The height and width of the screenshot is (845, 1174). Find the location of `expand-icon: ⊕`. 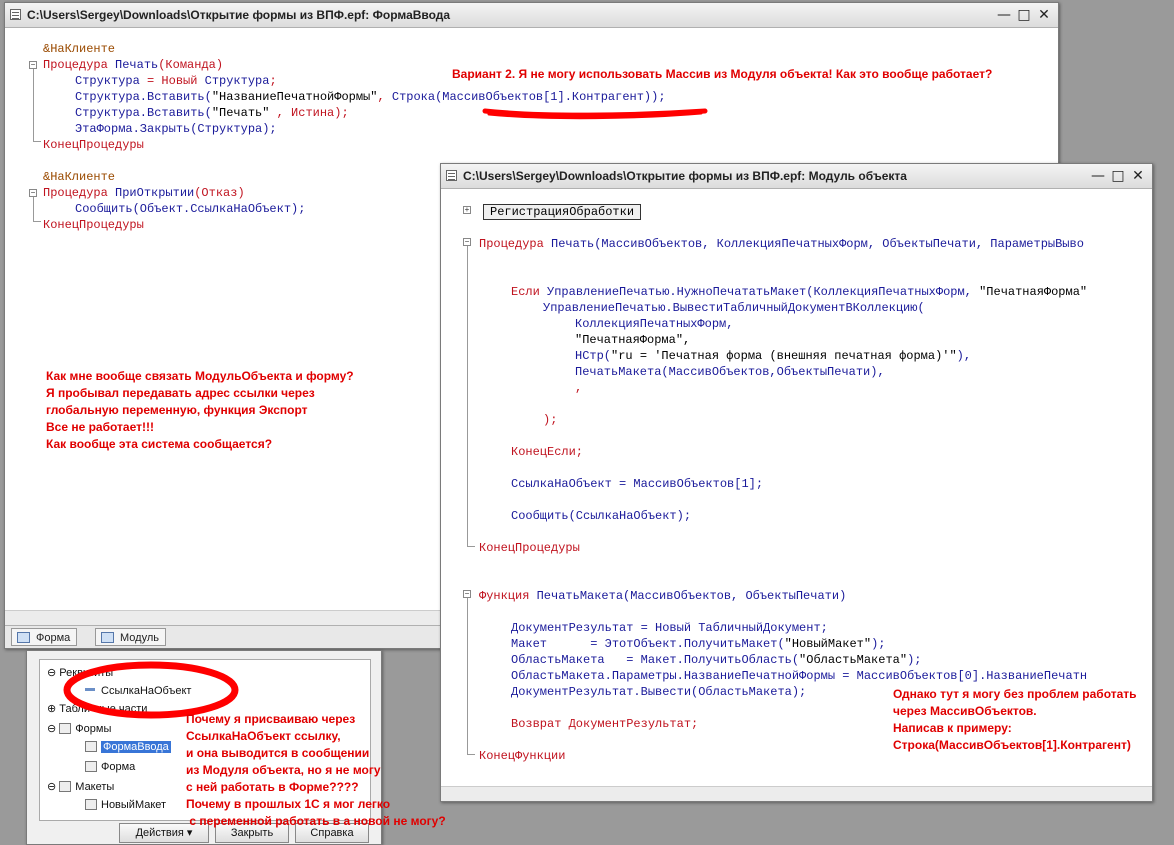

expand-icon: ⊕ is located at coordinates (53, 709).